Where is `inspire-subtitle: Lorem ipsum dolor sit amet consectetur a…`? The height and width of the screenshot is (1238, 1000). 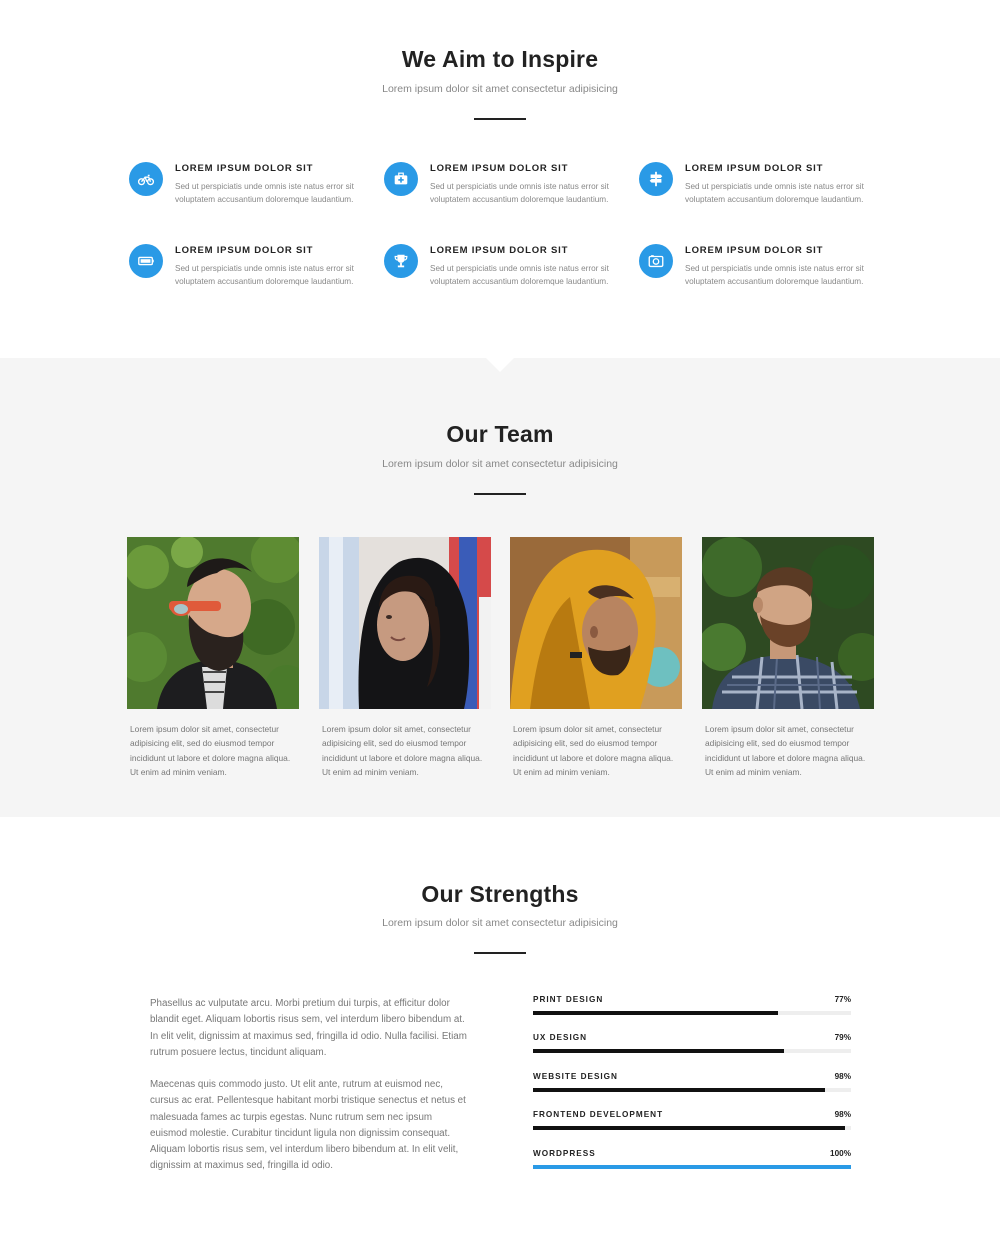
inspire-subtitle: Lorem ipsum dolor sit amet consectetur a… is located at coordinates (500, 89).